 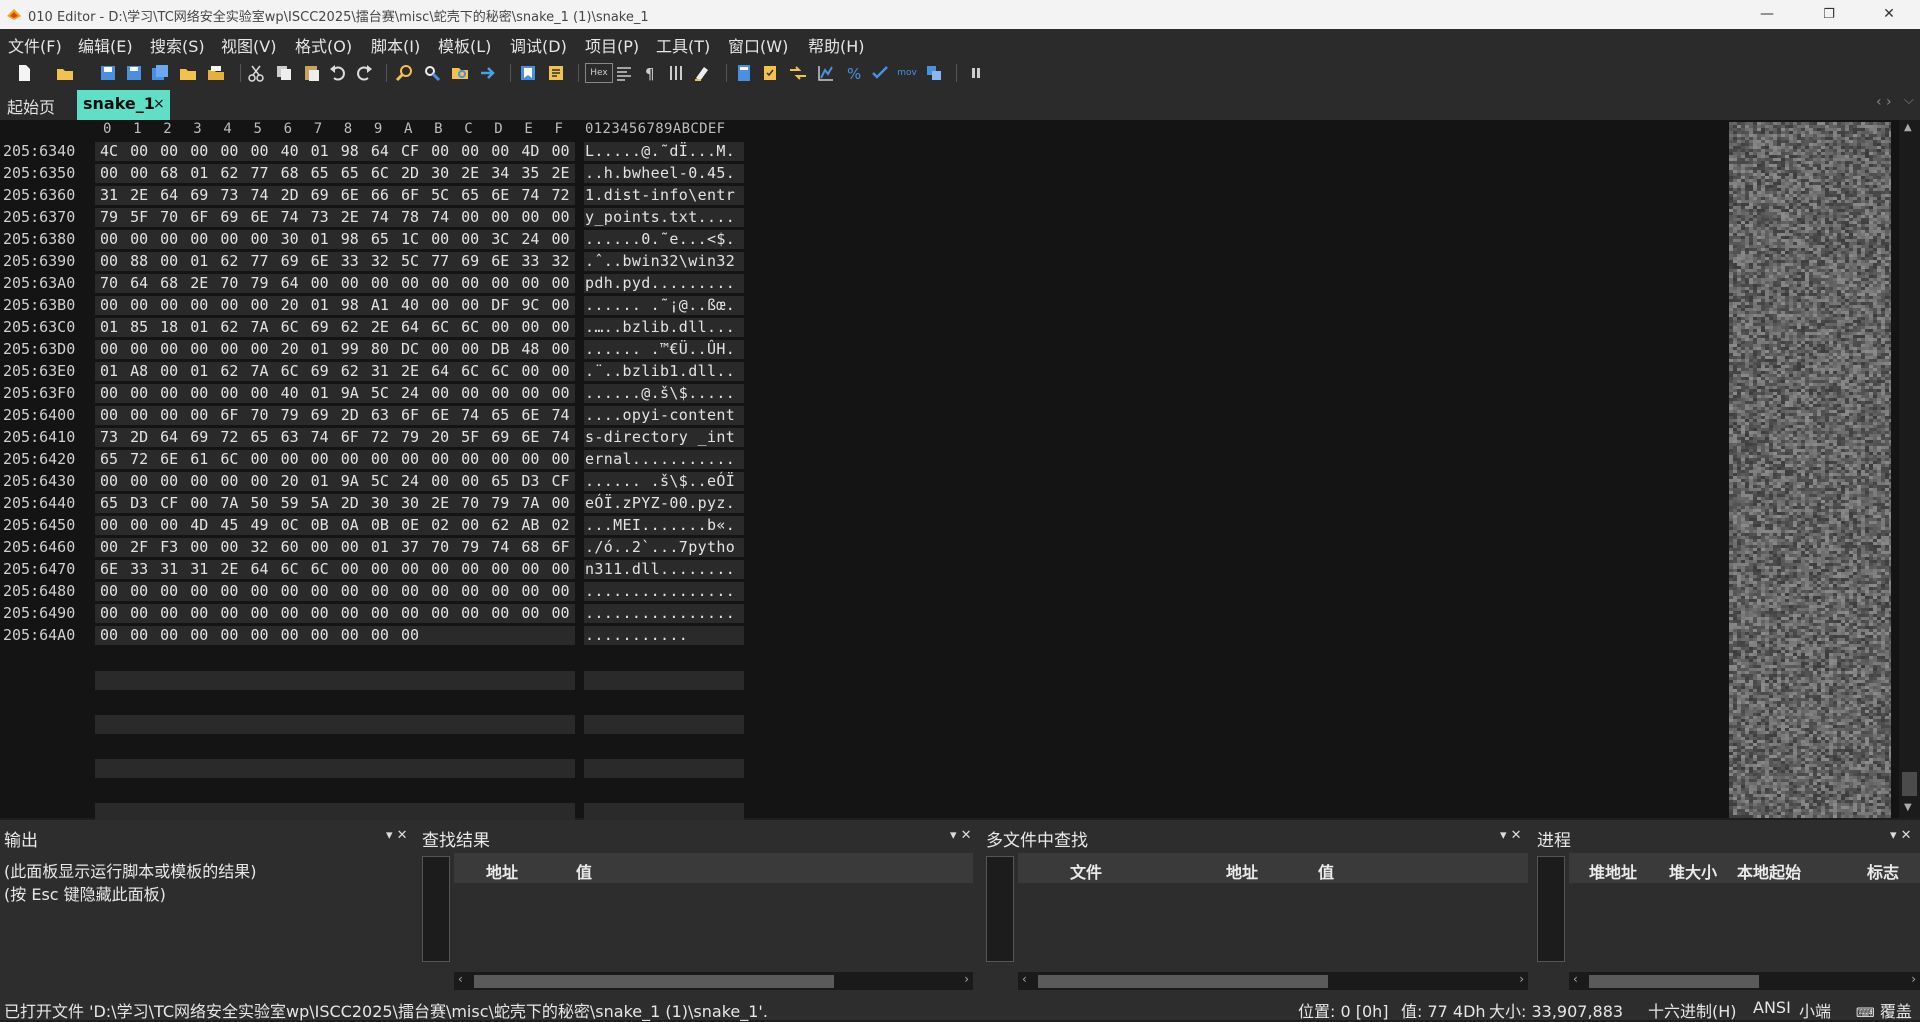 What do you see at coordinates (683, 45) in the screenshot?
I see `menu-tools: 工具(T)` at bounding box center [683, 45].